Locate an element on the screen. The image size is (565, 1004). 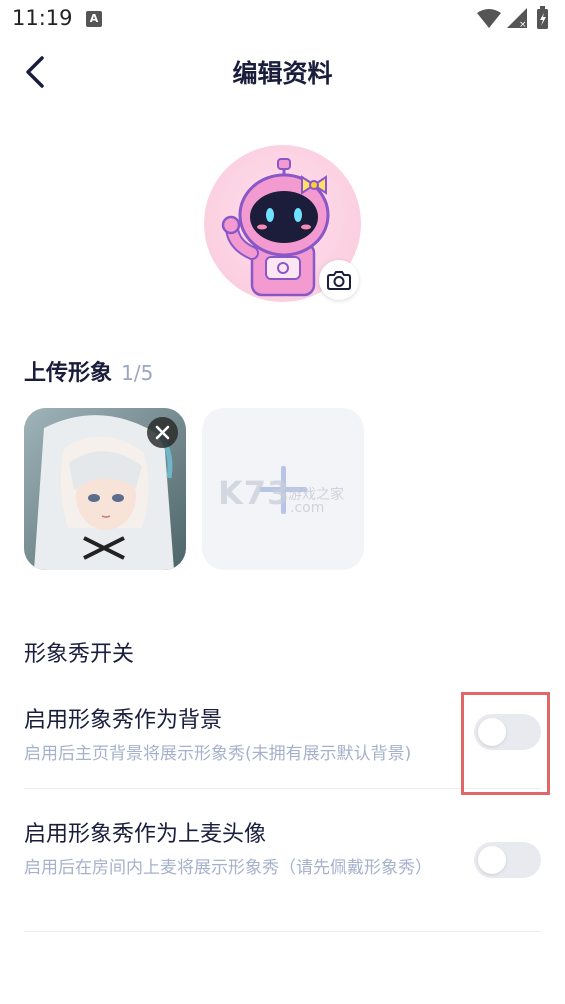
setting-mic-avatar-title: 启用形象秀作为上麦头像 is located at coordinates (145, 834).